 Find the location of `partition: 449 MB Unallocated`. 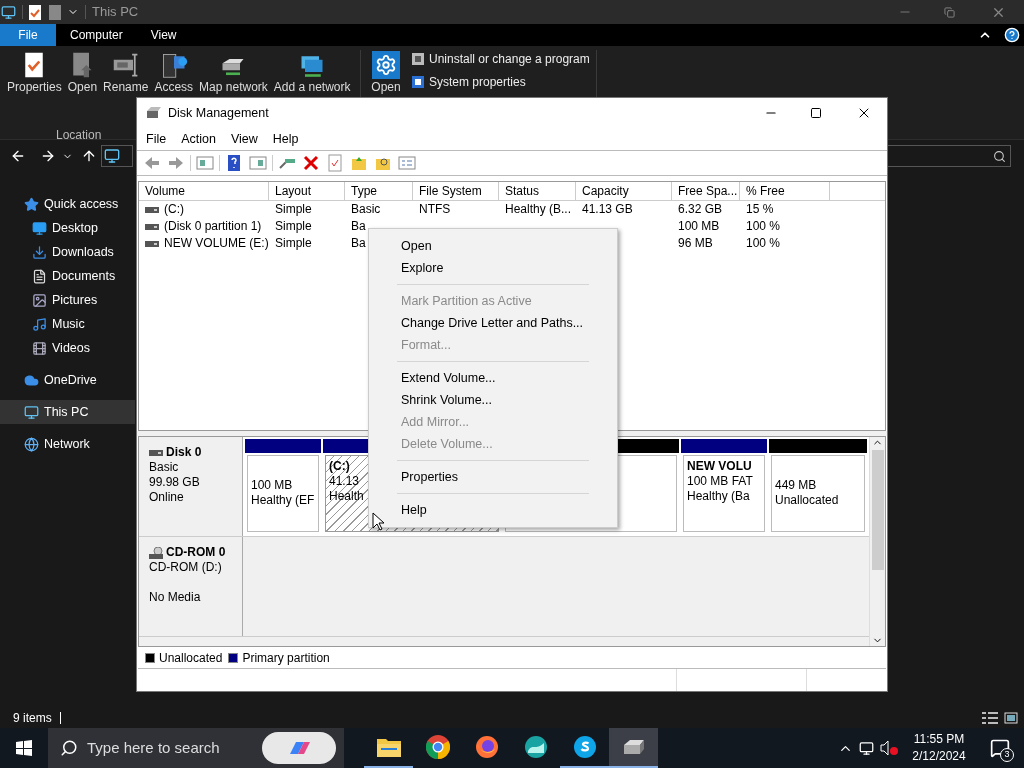

partition: 449 MB Unallocated is located at coordinates (818, 493).